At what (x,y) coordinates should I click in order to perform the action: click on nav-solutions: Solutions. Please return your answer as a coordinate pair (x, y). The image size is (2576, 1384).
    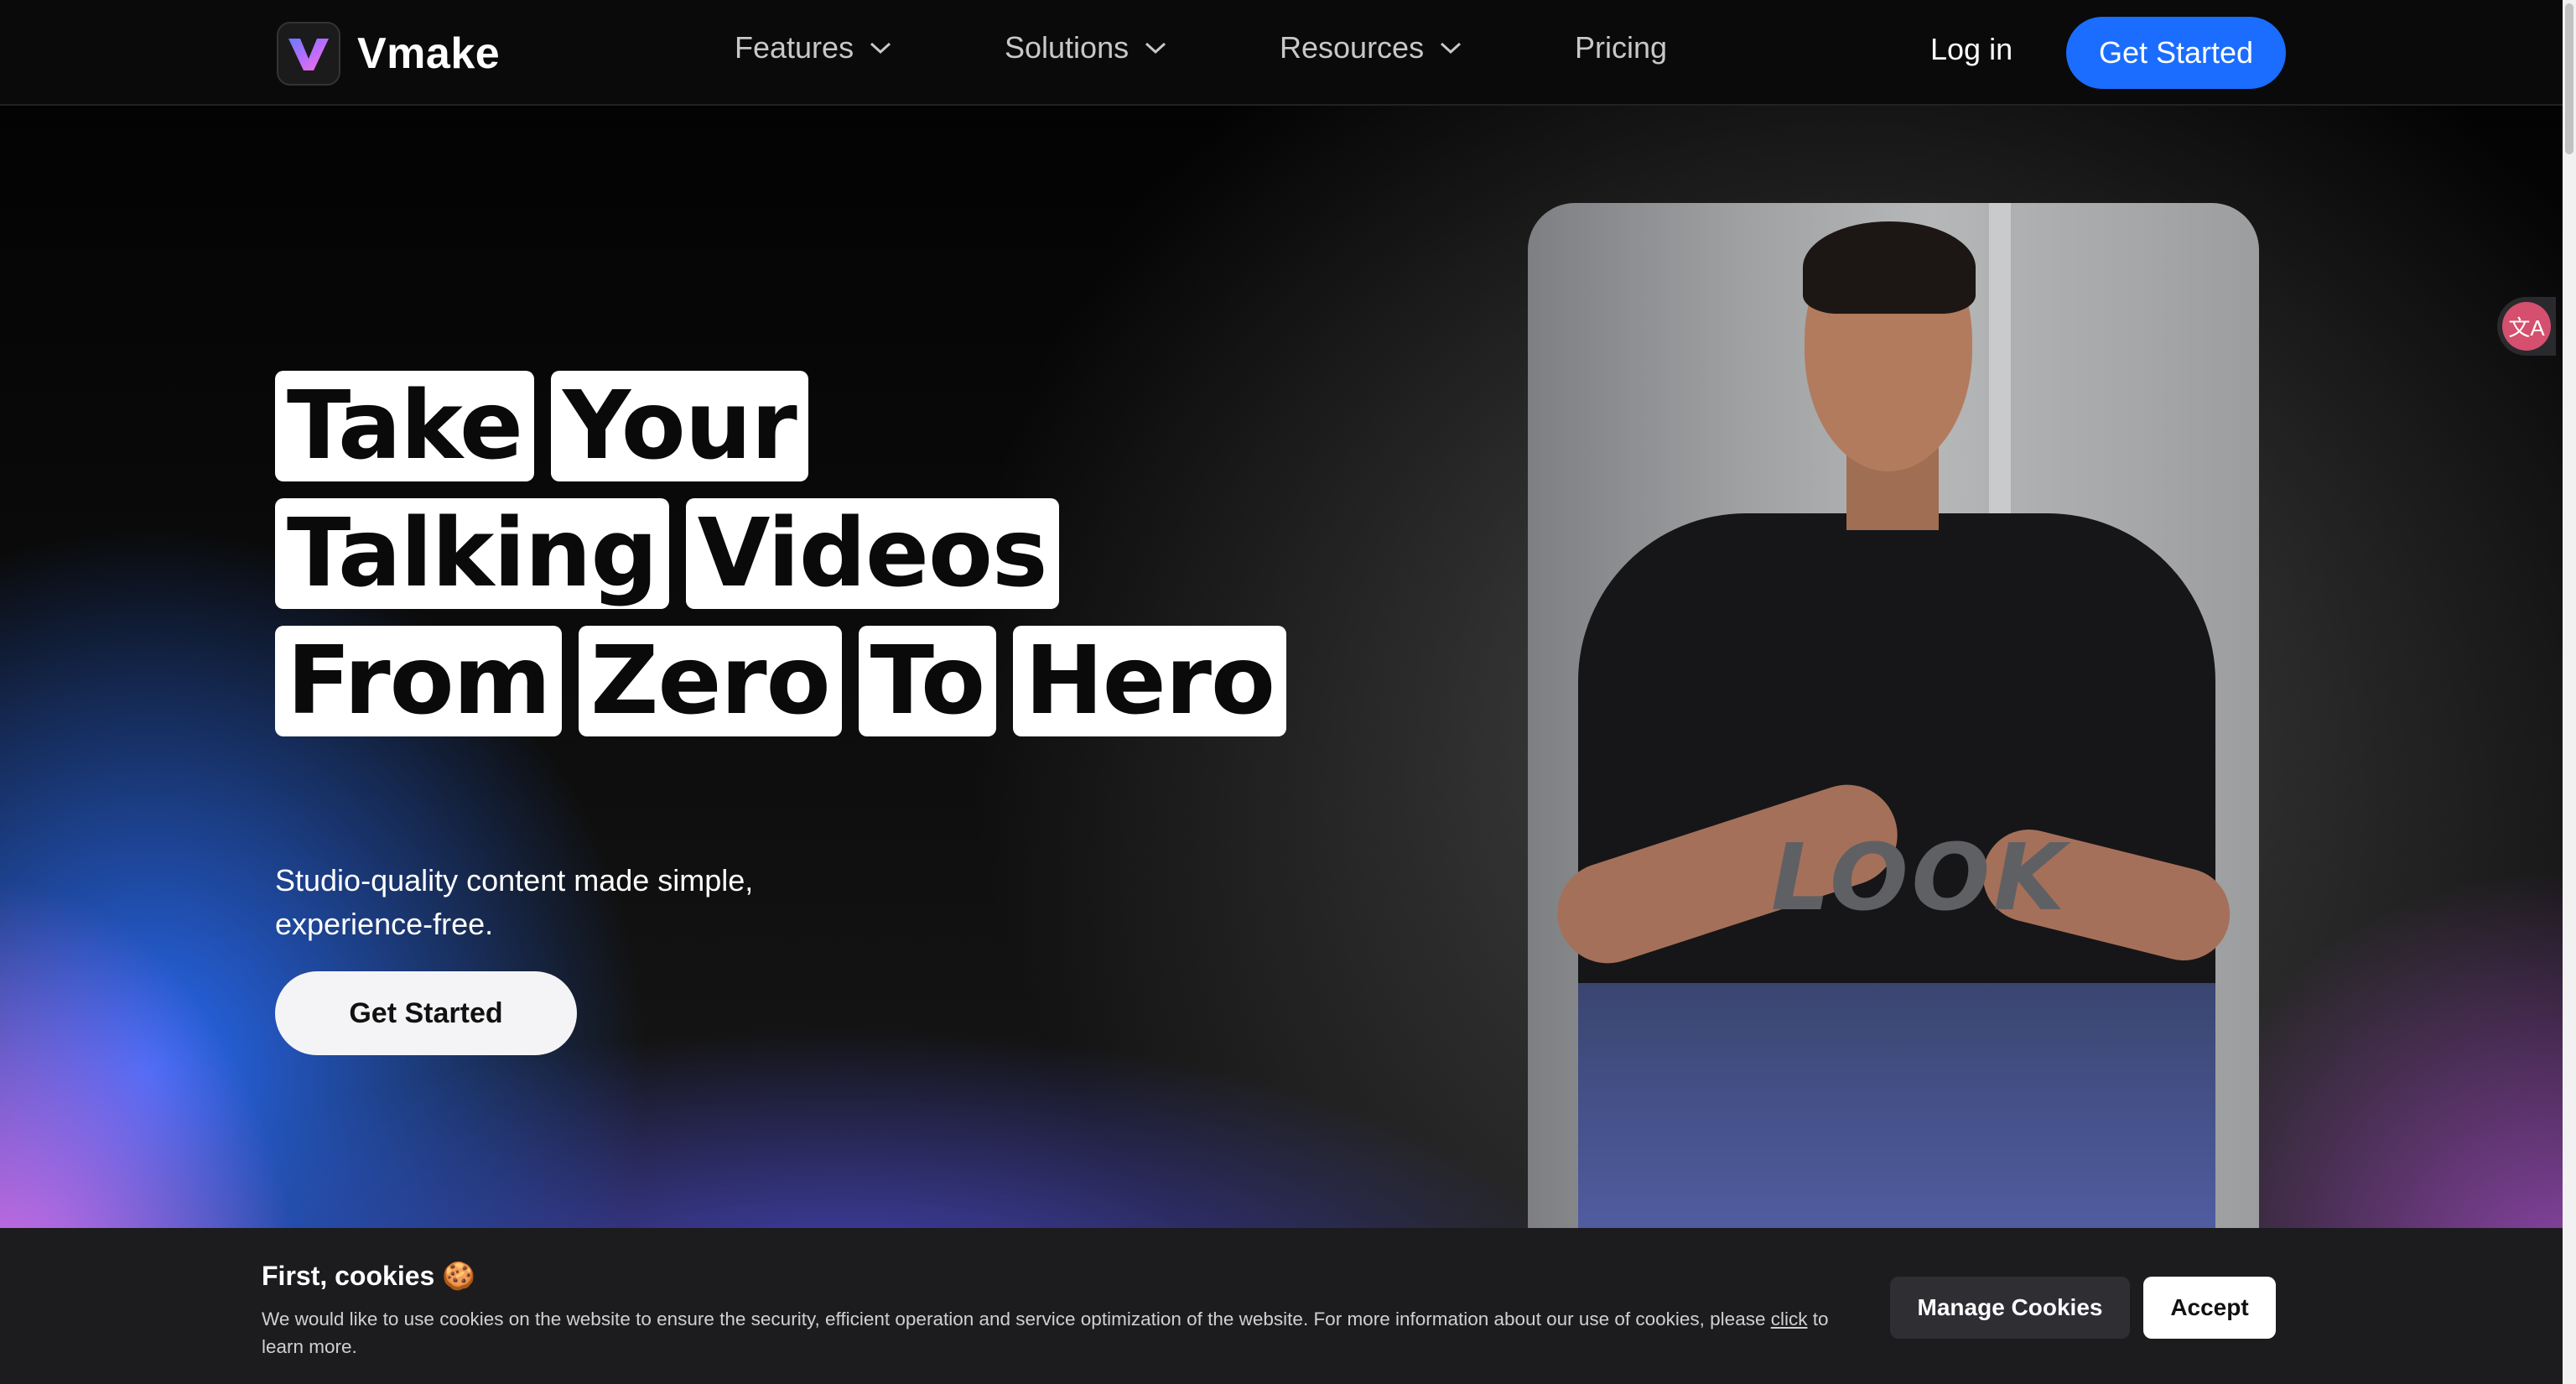
    Looking at the image, I should click on (1086, 47).